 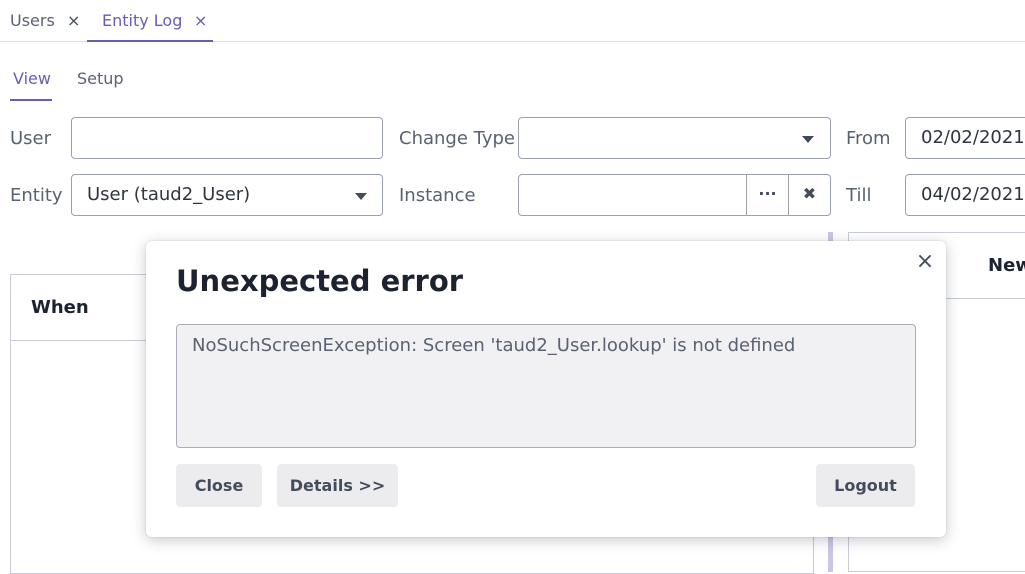 I want to click on instance-label: Instance, so click(x=437, y=195).